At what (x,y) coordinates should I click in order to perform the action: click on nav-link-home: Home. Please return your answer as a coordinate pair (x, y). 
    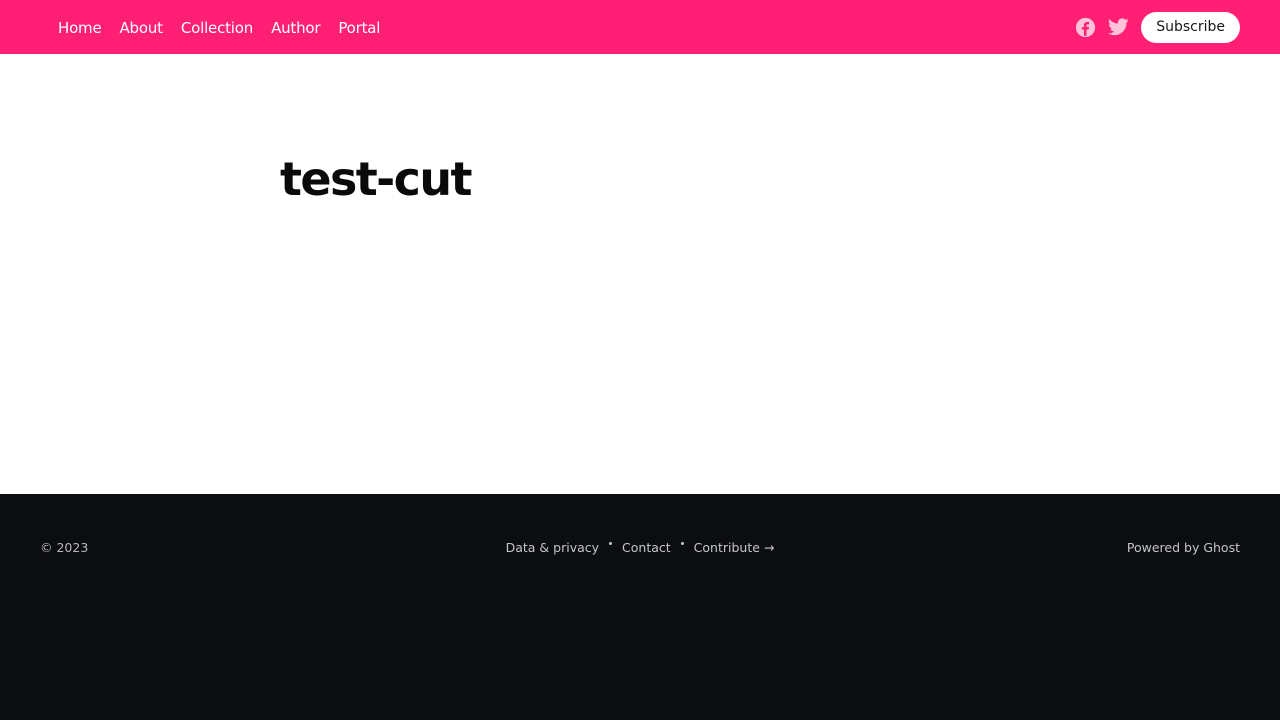
    Looking at the image, I should click on (80, 28).